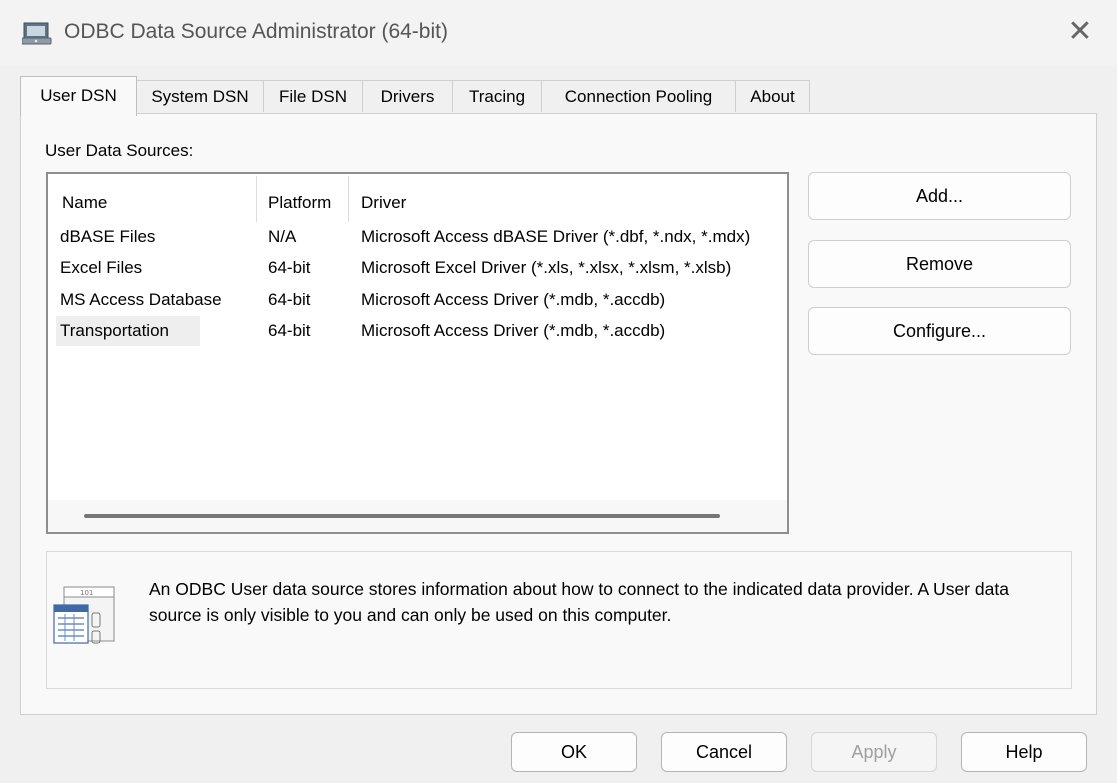 The width and height of the screenshot is (1117, 783). What do you see at coordinates (724, 752) in the screenshot?
I see `cancel-button: Cancel` at bounding box center [724, 752].